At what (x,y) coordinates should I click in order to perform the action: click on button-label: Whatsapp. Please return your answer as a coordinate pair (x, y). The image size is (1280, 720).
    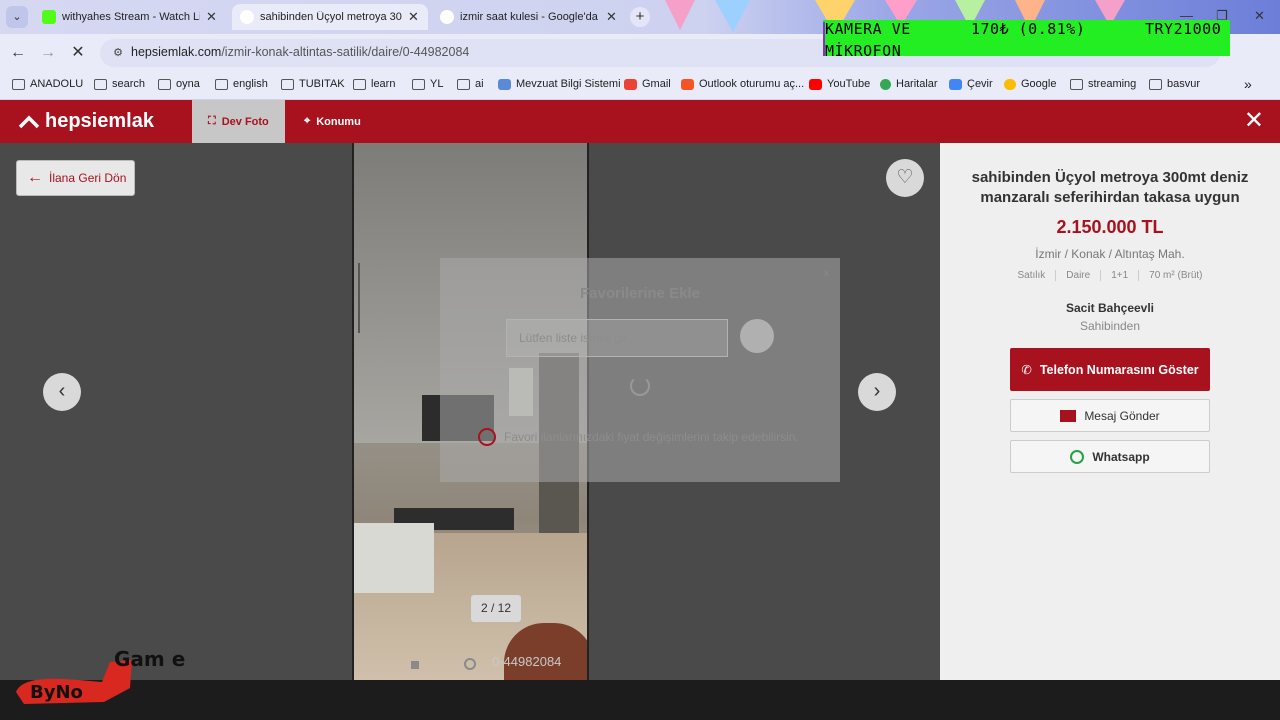
    Looking at the image, I should click on (1121, 456).